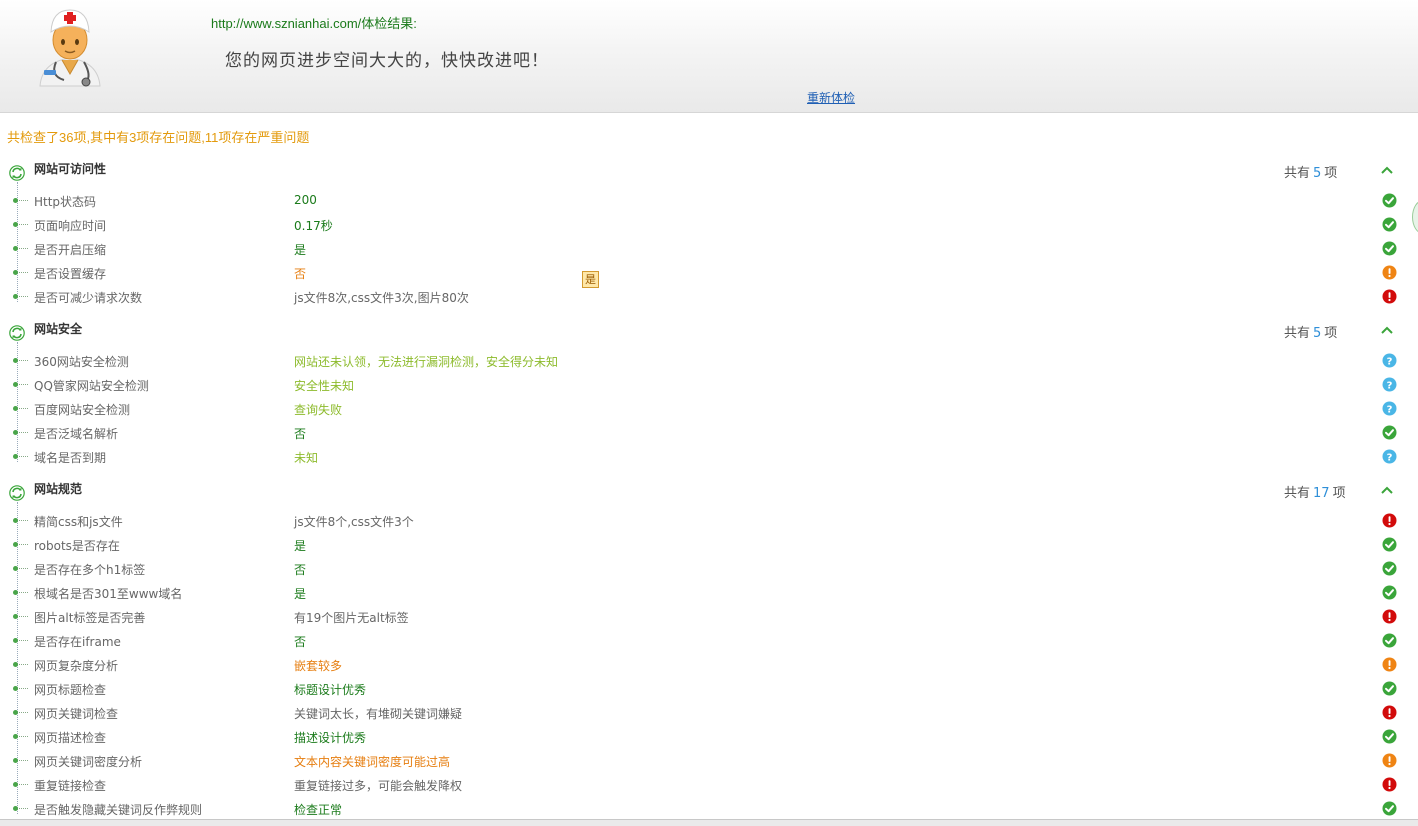 This screenshot has height=826, width=1418. What do you see at coordinates (378, 714) in the screenshot?
I see `check-value: 关键词太长，有堆砌关键词嫌疑` at bounding box center [378, 714].